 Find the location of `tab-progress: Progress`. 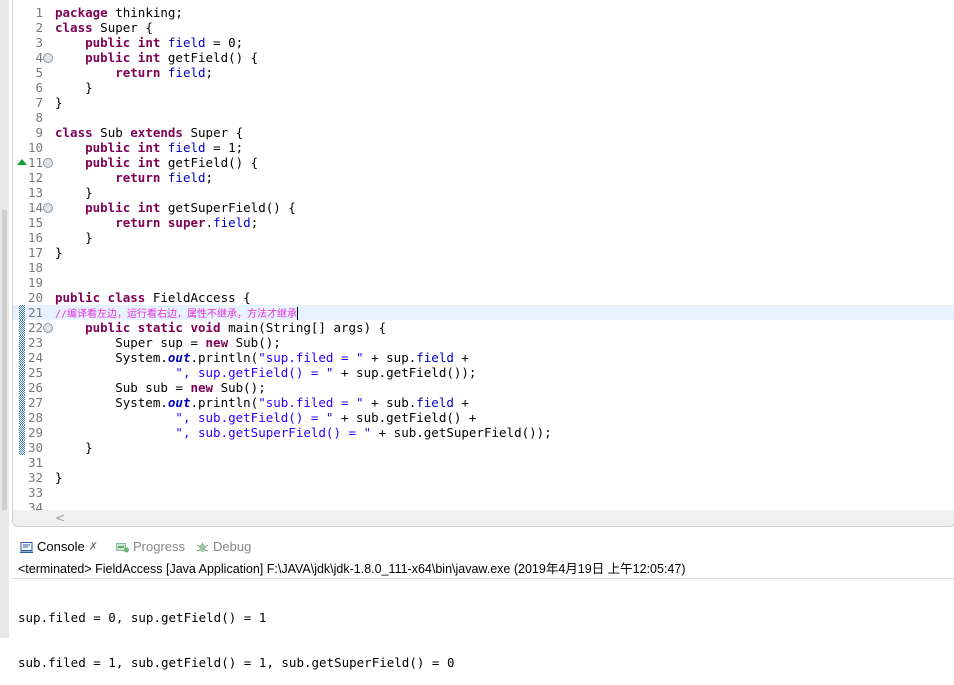

tab-progress: Progress is located at coordinates (150, 547).